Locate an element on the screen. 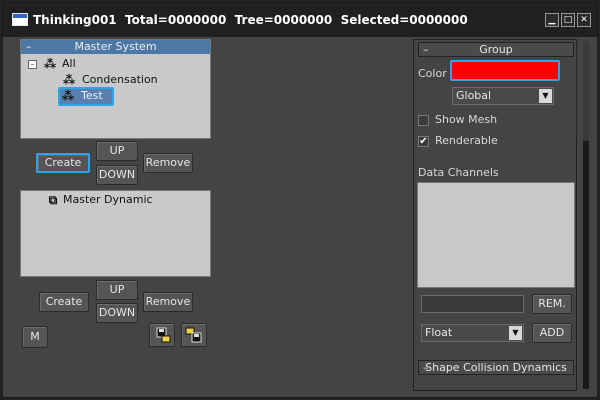  right-panel-scrollbar is located at coordinates (586, 215).